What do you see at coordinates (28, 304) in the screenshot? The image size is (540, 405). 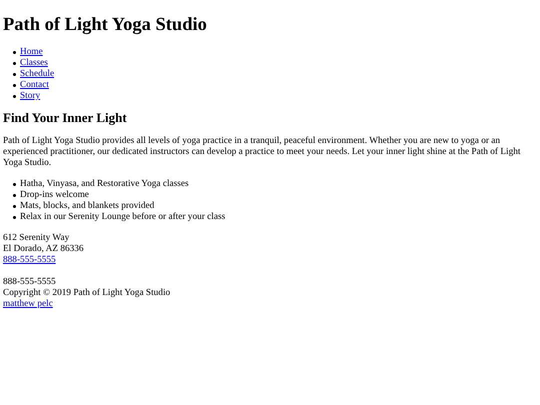 I see `author-link: matthew pelc` at bounding box center [28, 304].